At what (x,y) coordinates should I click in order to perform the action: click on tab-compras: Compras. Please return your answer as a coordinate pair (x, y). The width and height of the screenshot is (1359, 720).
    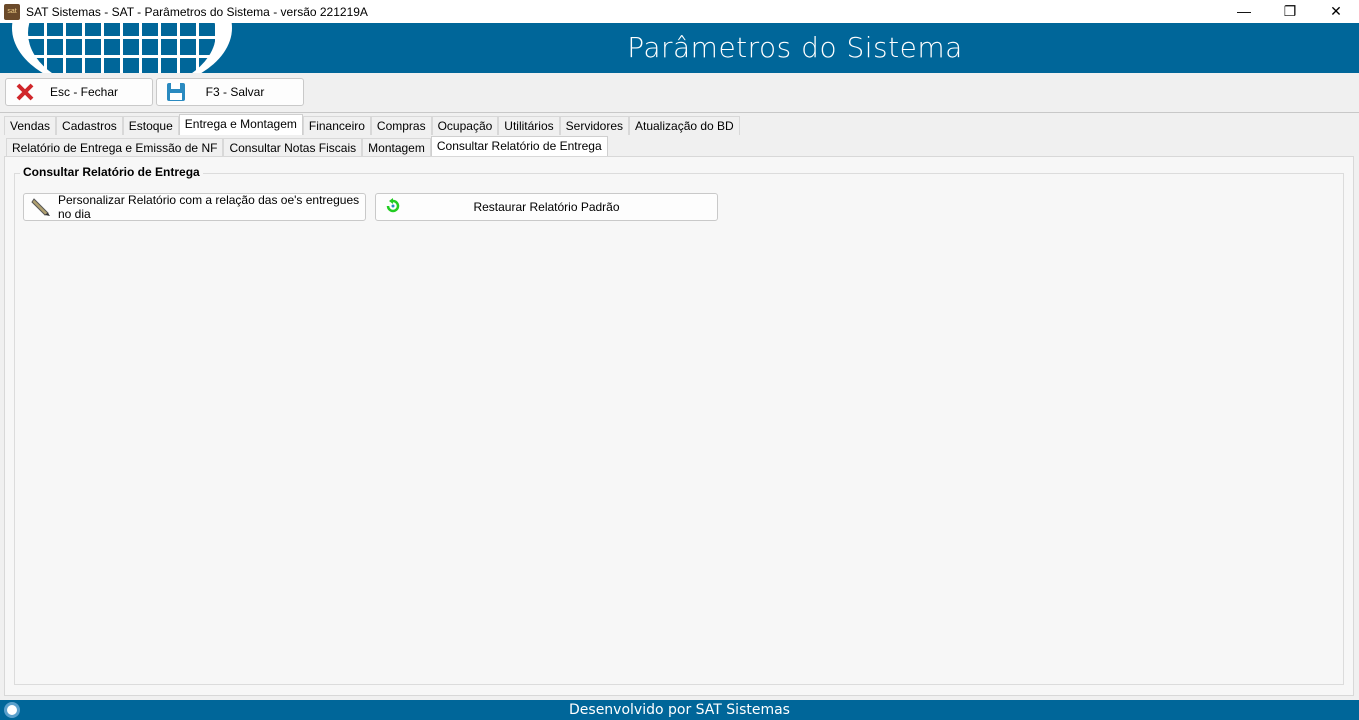
    Looking at the image, I should click on (401, 125).